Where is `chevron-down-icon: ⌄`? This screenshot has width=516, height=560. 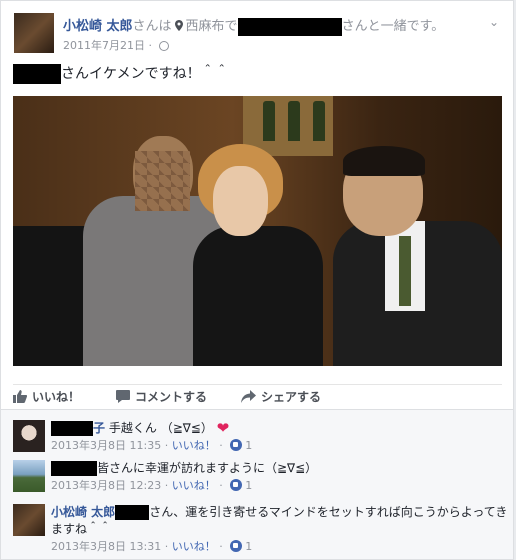 chevron-down-icon: ⌄ is located at coordinates (494, 22).